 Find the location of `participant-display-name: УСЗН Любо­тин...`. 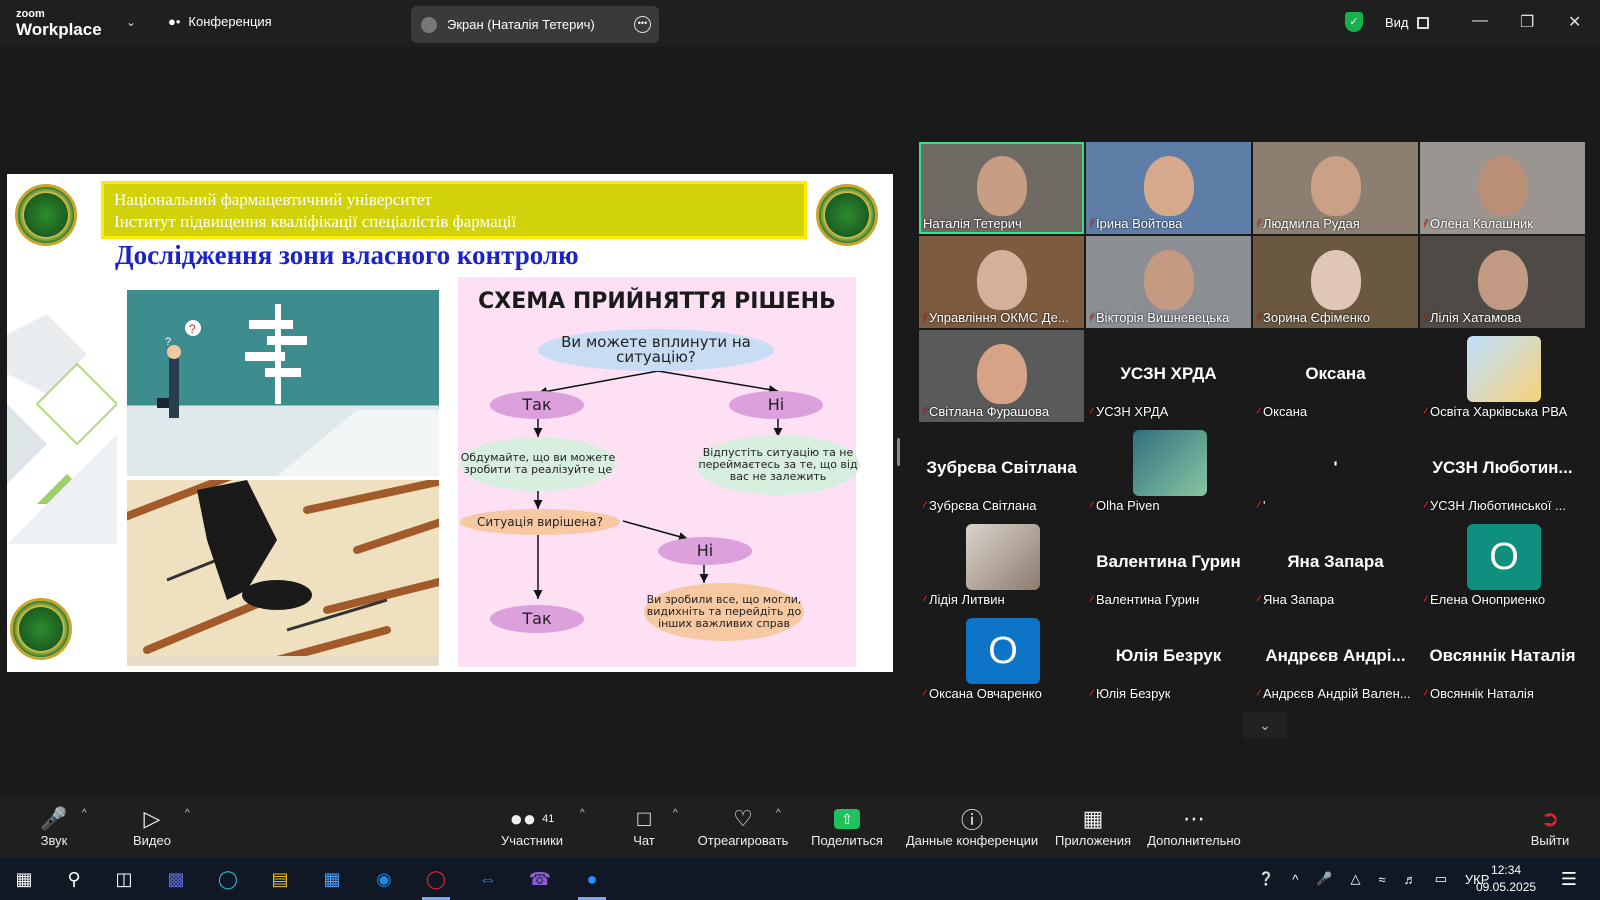

participant-display-name: УСЗН Любо­тин... is located at coordinates (1502, 467).